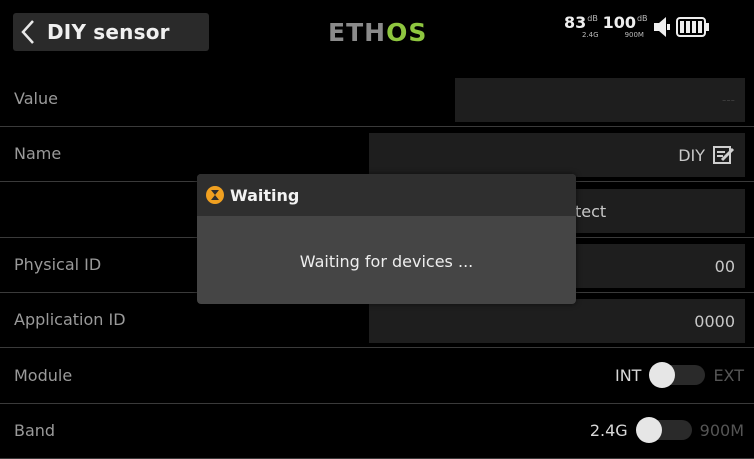 The height and width of the screenshot is (459, 754). I want to click on dialog-header: Waiting, so click(386, 195).